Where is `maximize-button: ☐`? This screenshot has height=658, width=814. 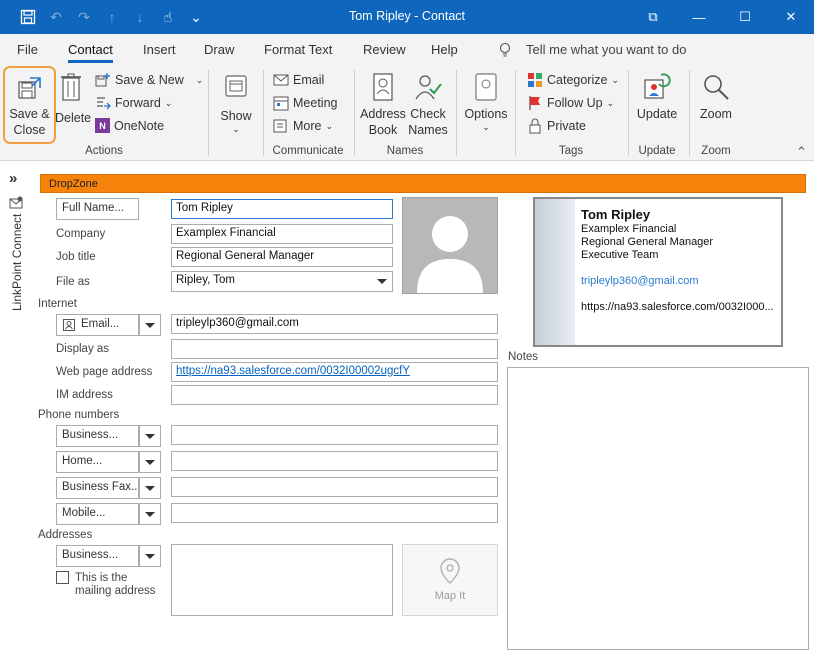
maximize-button: ☐ is located at coordinates (745, 17).